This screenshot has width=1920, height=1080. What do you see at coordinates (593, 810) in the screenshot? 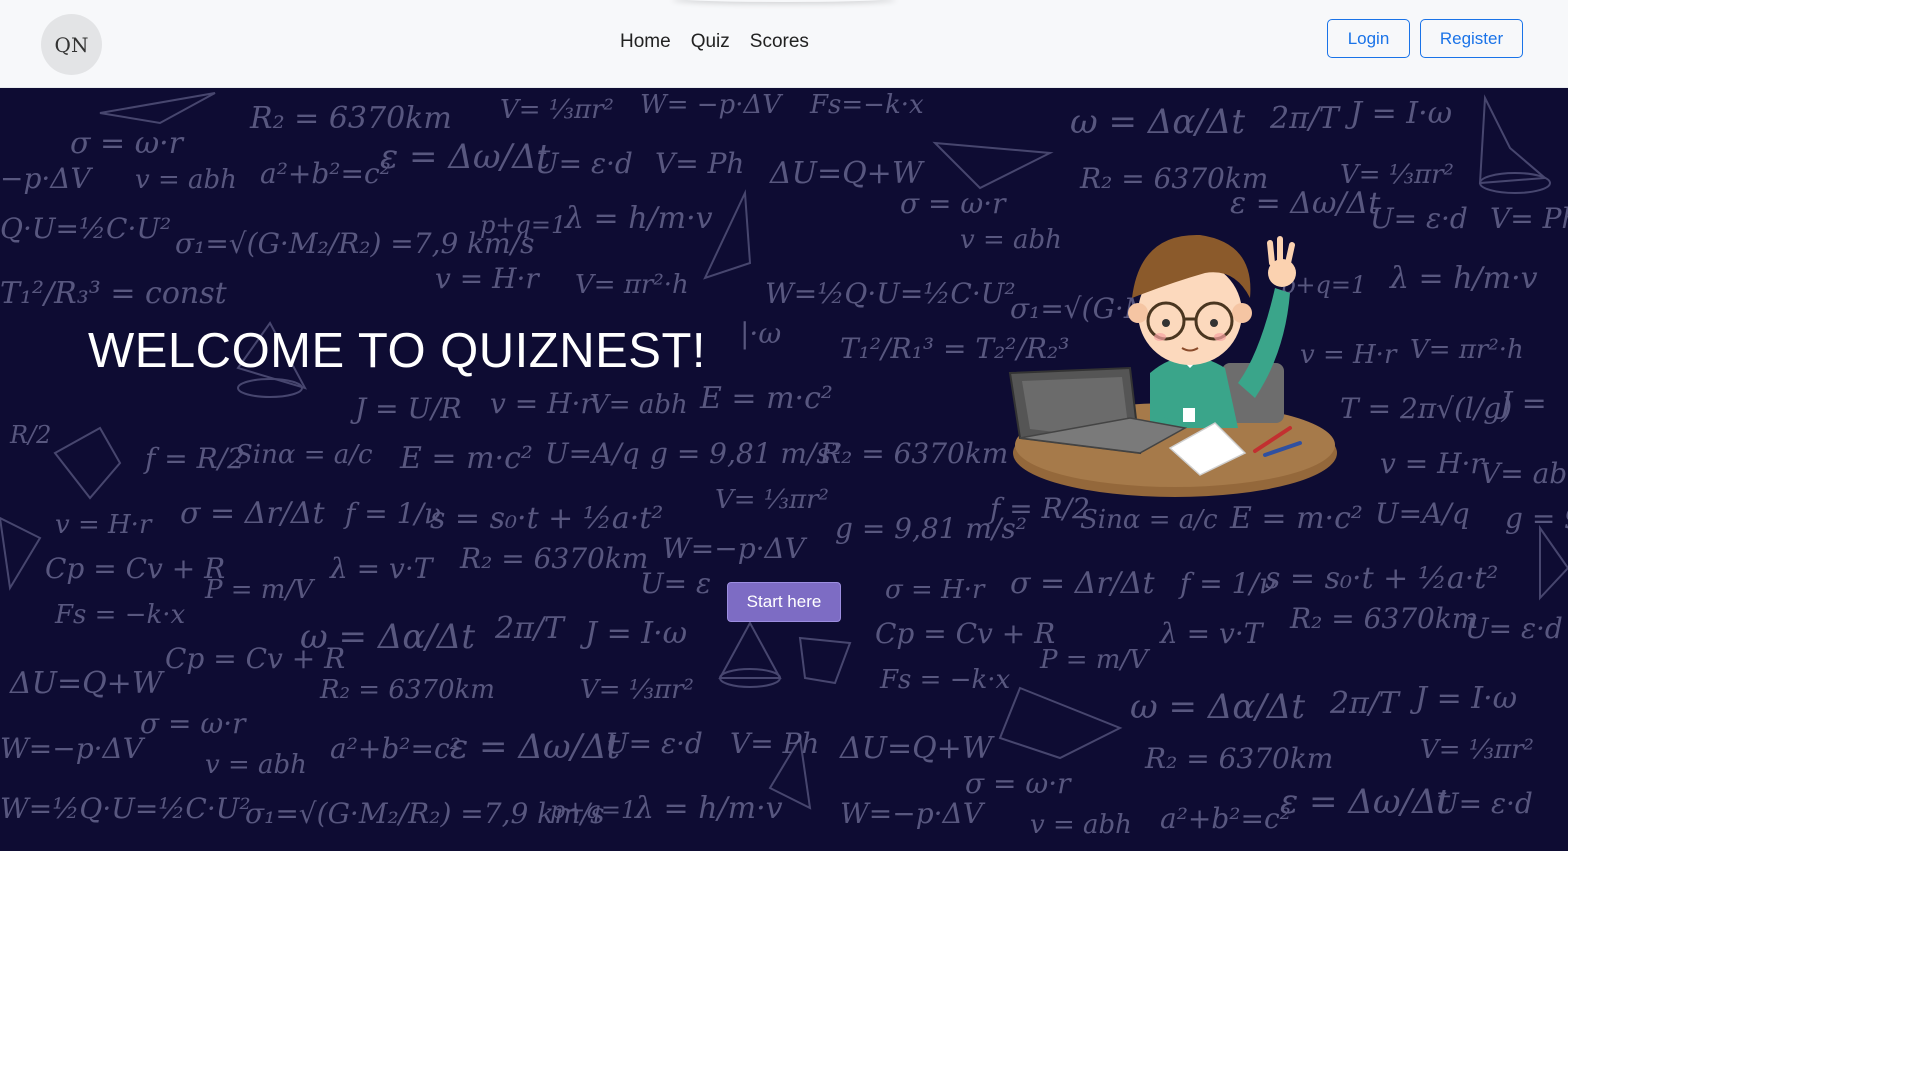
I see `svg-text: p+q=1` at bounding box center [593, 810].